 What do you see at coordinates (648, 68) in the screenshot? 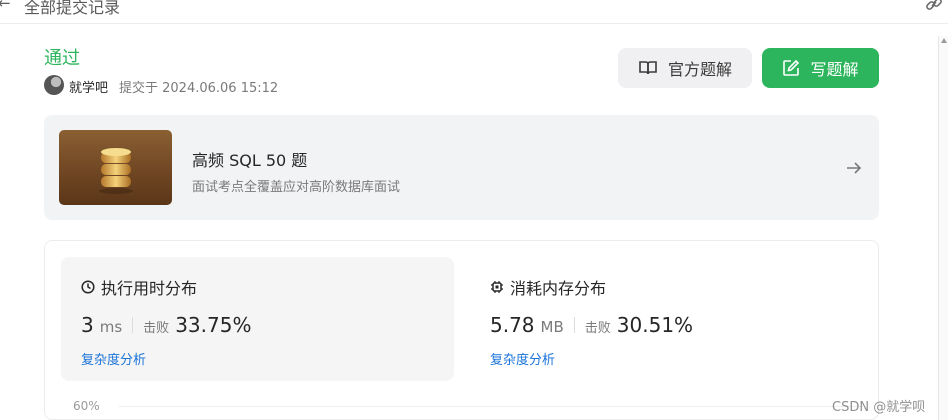
I see `book-open-icon` at bounding box center [648, 68].